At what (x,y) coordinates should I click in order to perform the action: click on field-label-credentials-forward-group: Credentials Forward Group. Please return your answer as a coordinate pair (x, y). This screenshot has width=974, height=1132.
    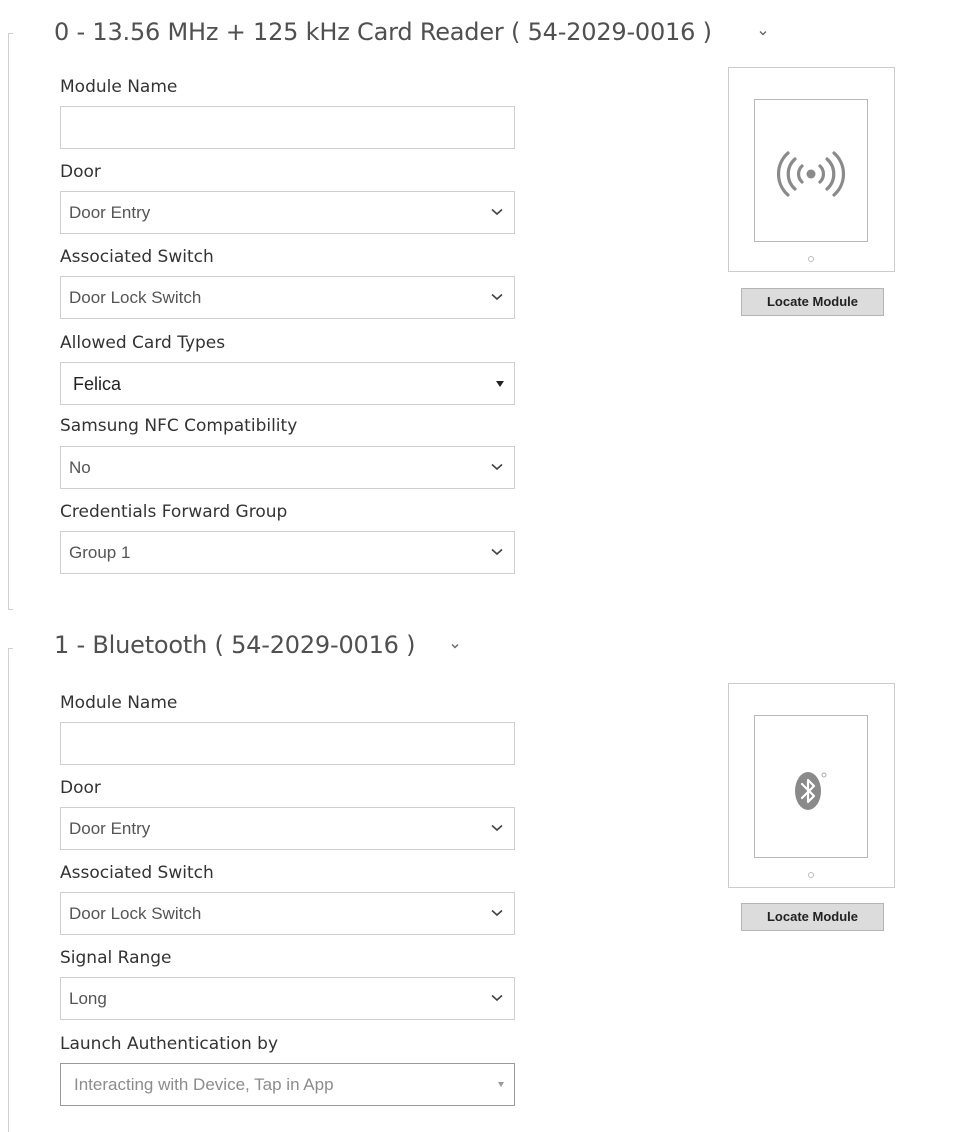
    Looking at the image, I should click on (174, 512).